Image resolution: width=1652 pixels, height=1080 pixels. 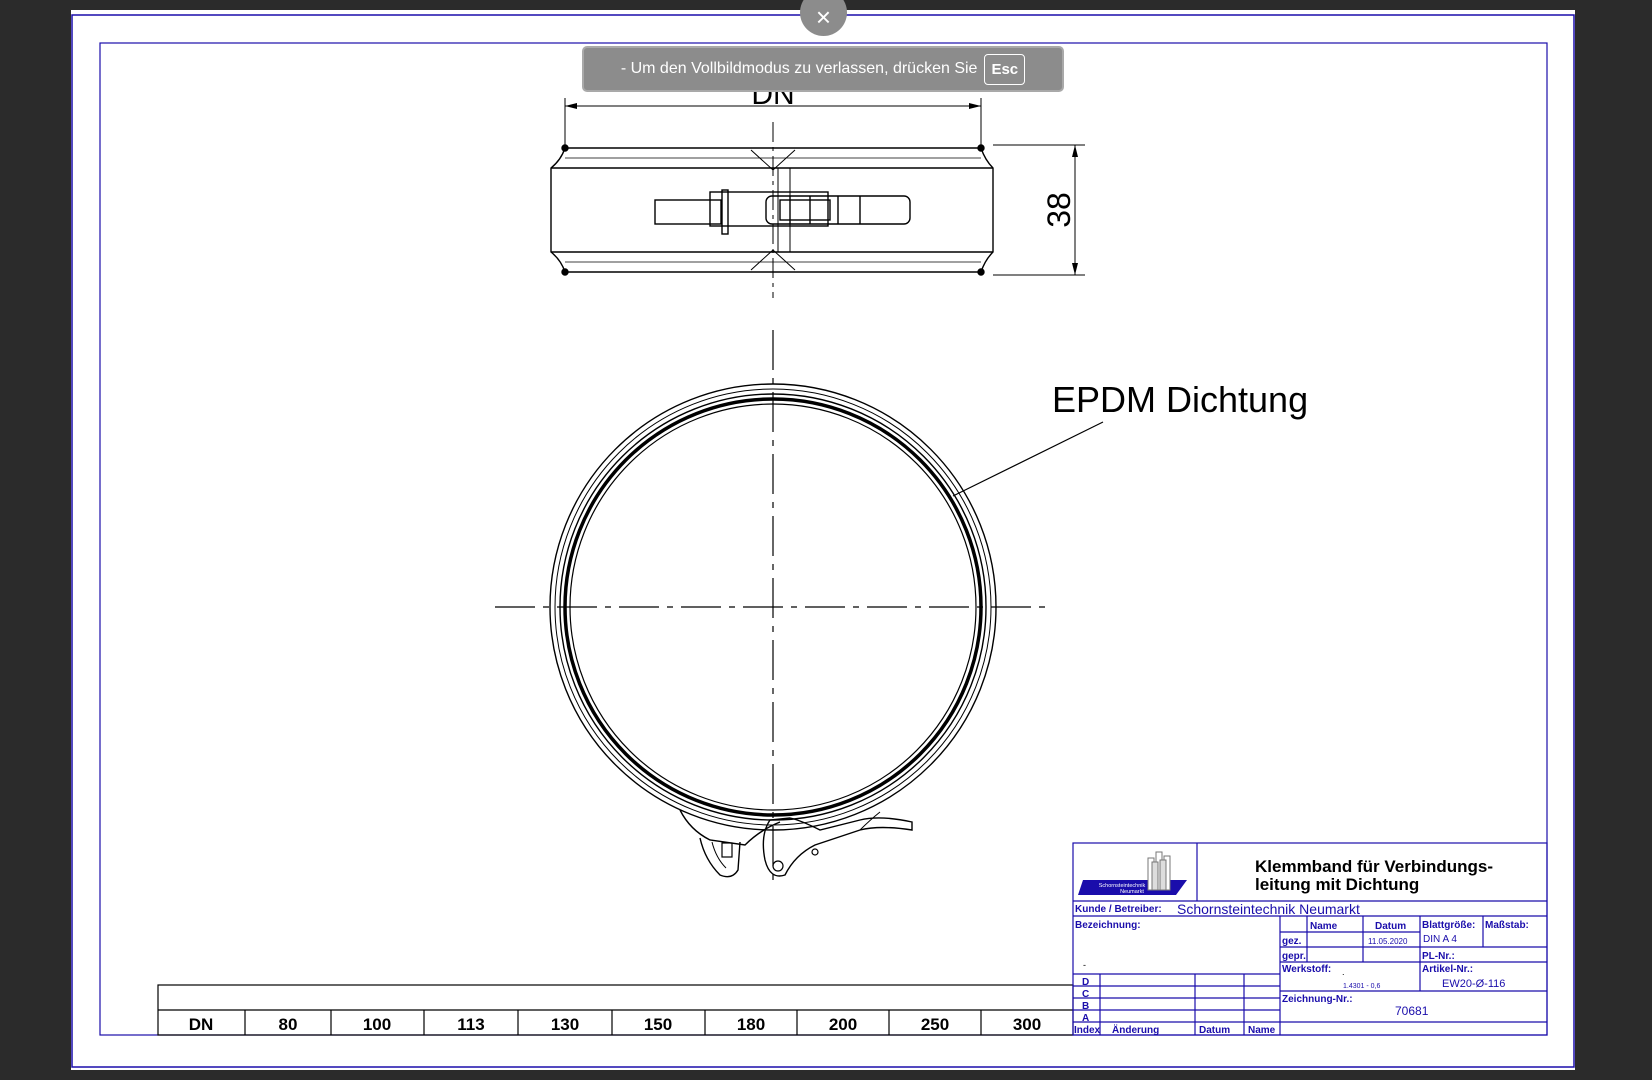 What do you see at coordinates (201, 1024) in the screenshot?
I see `dn-cell: DN` at bounding box center [201, 1024].